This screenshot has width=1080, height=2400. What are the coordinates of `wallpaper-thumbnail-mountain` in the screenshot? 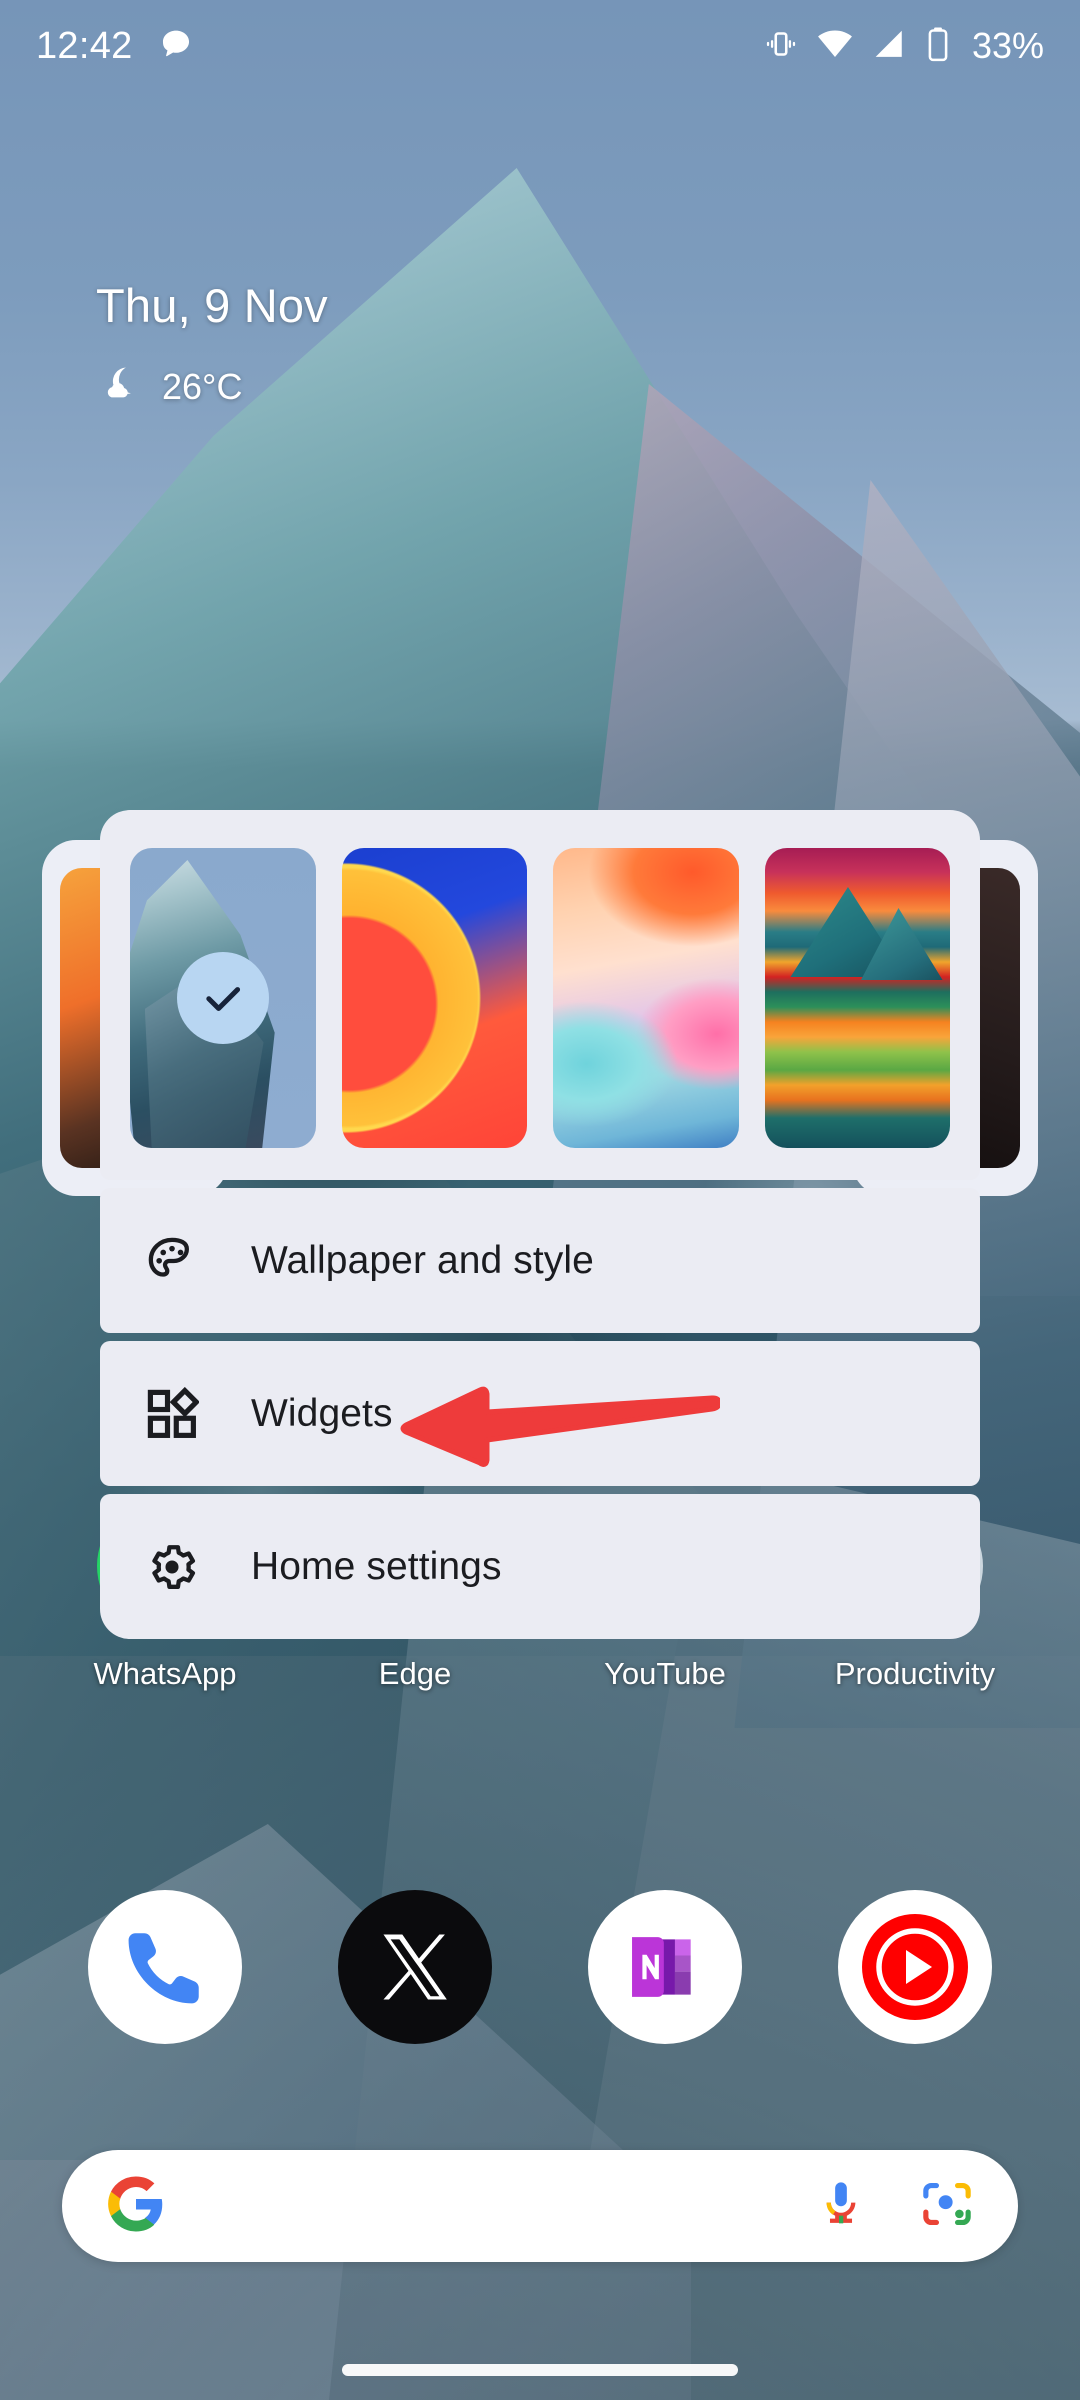 It's located at (857, 998).